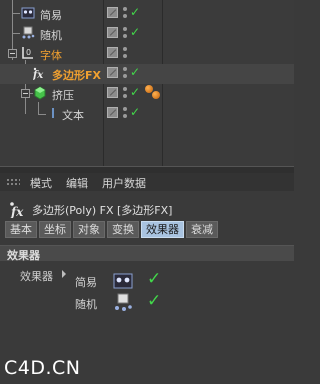 The image size is (320, 384). I want to click on svg-text: 0, so click(28, 52).